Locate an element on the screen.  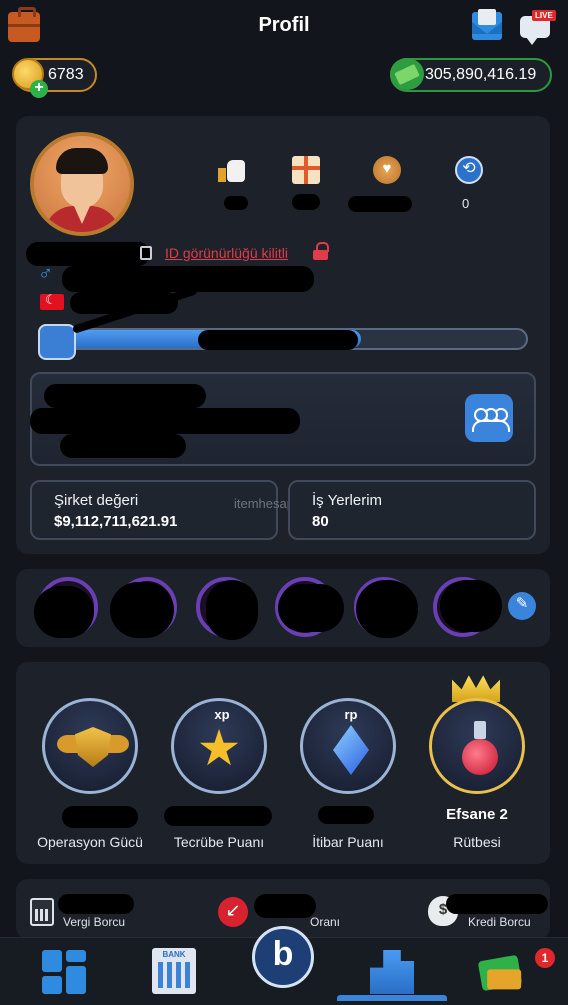
redacted-level-text is located at coordinates (278, 340).